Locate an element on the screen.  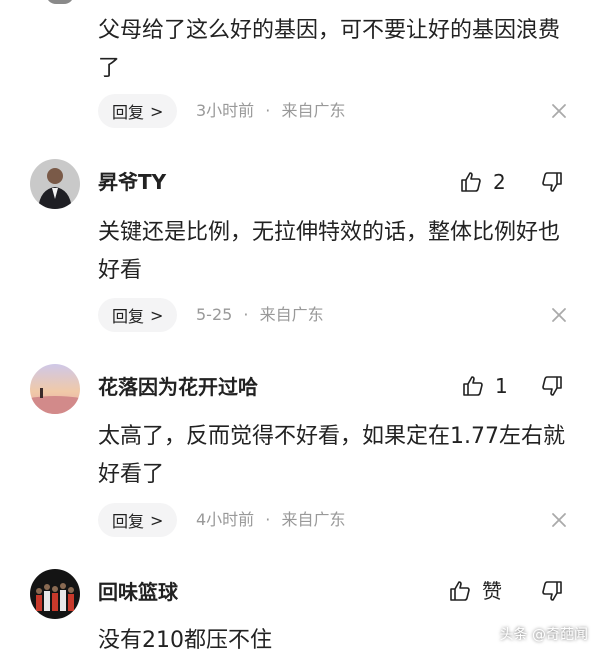
like-count: 2 is located at coordinates (499, 182).